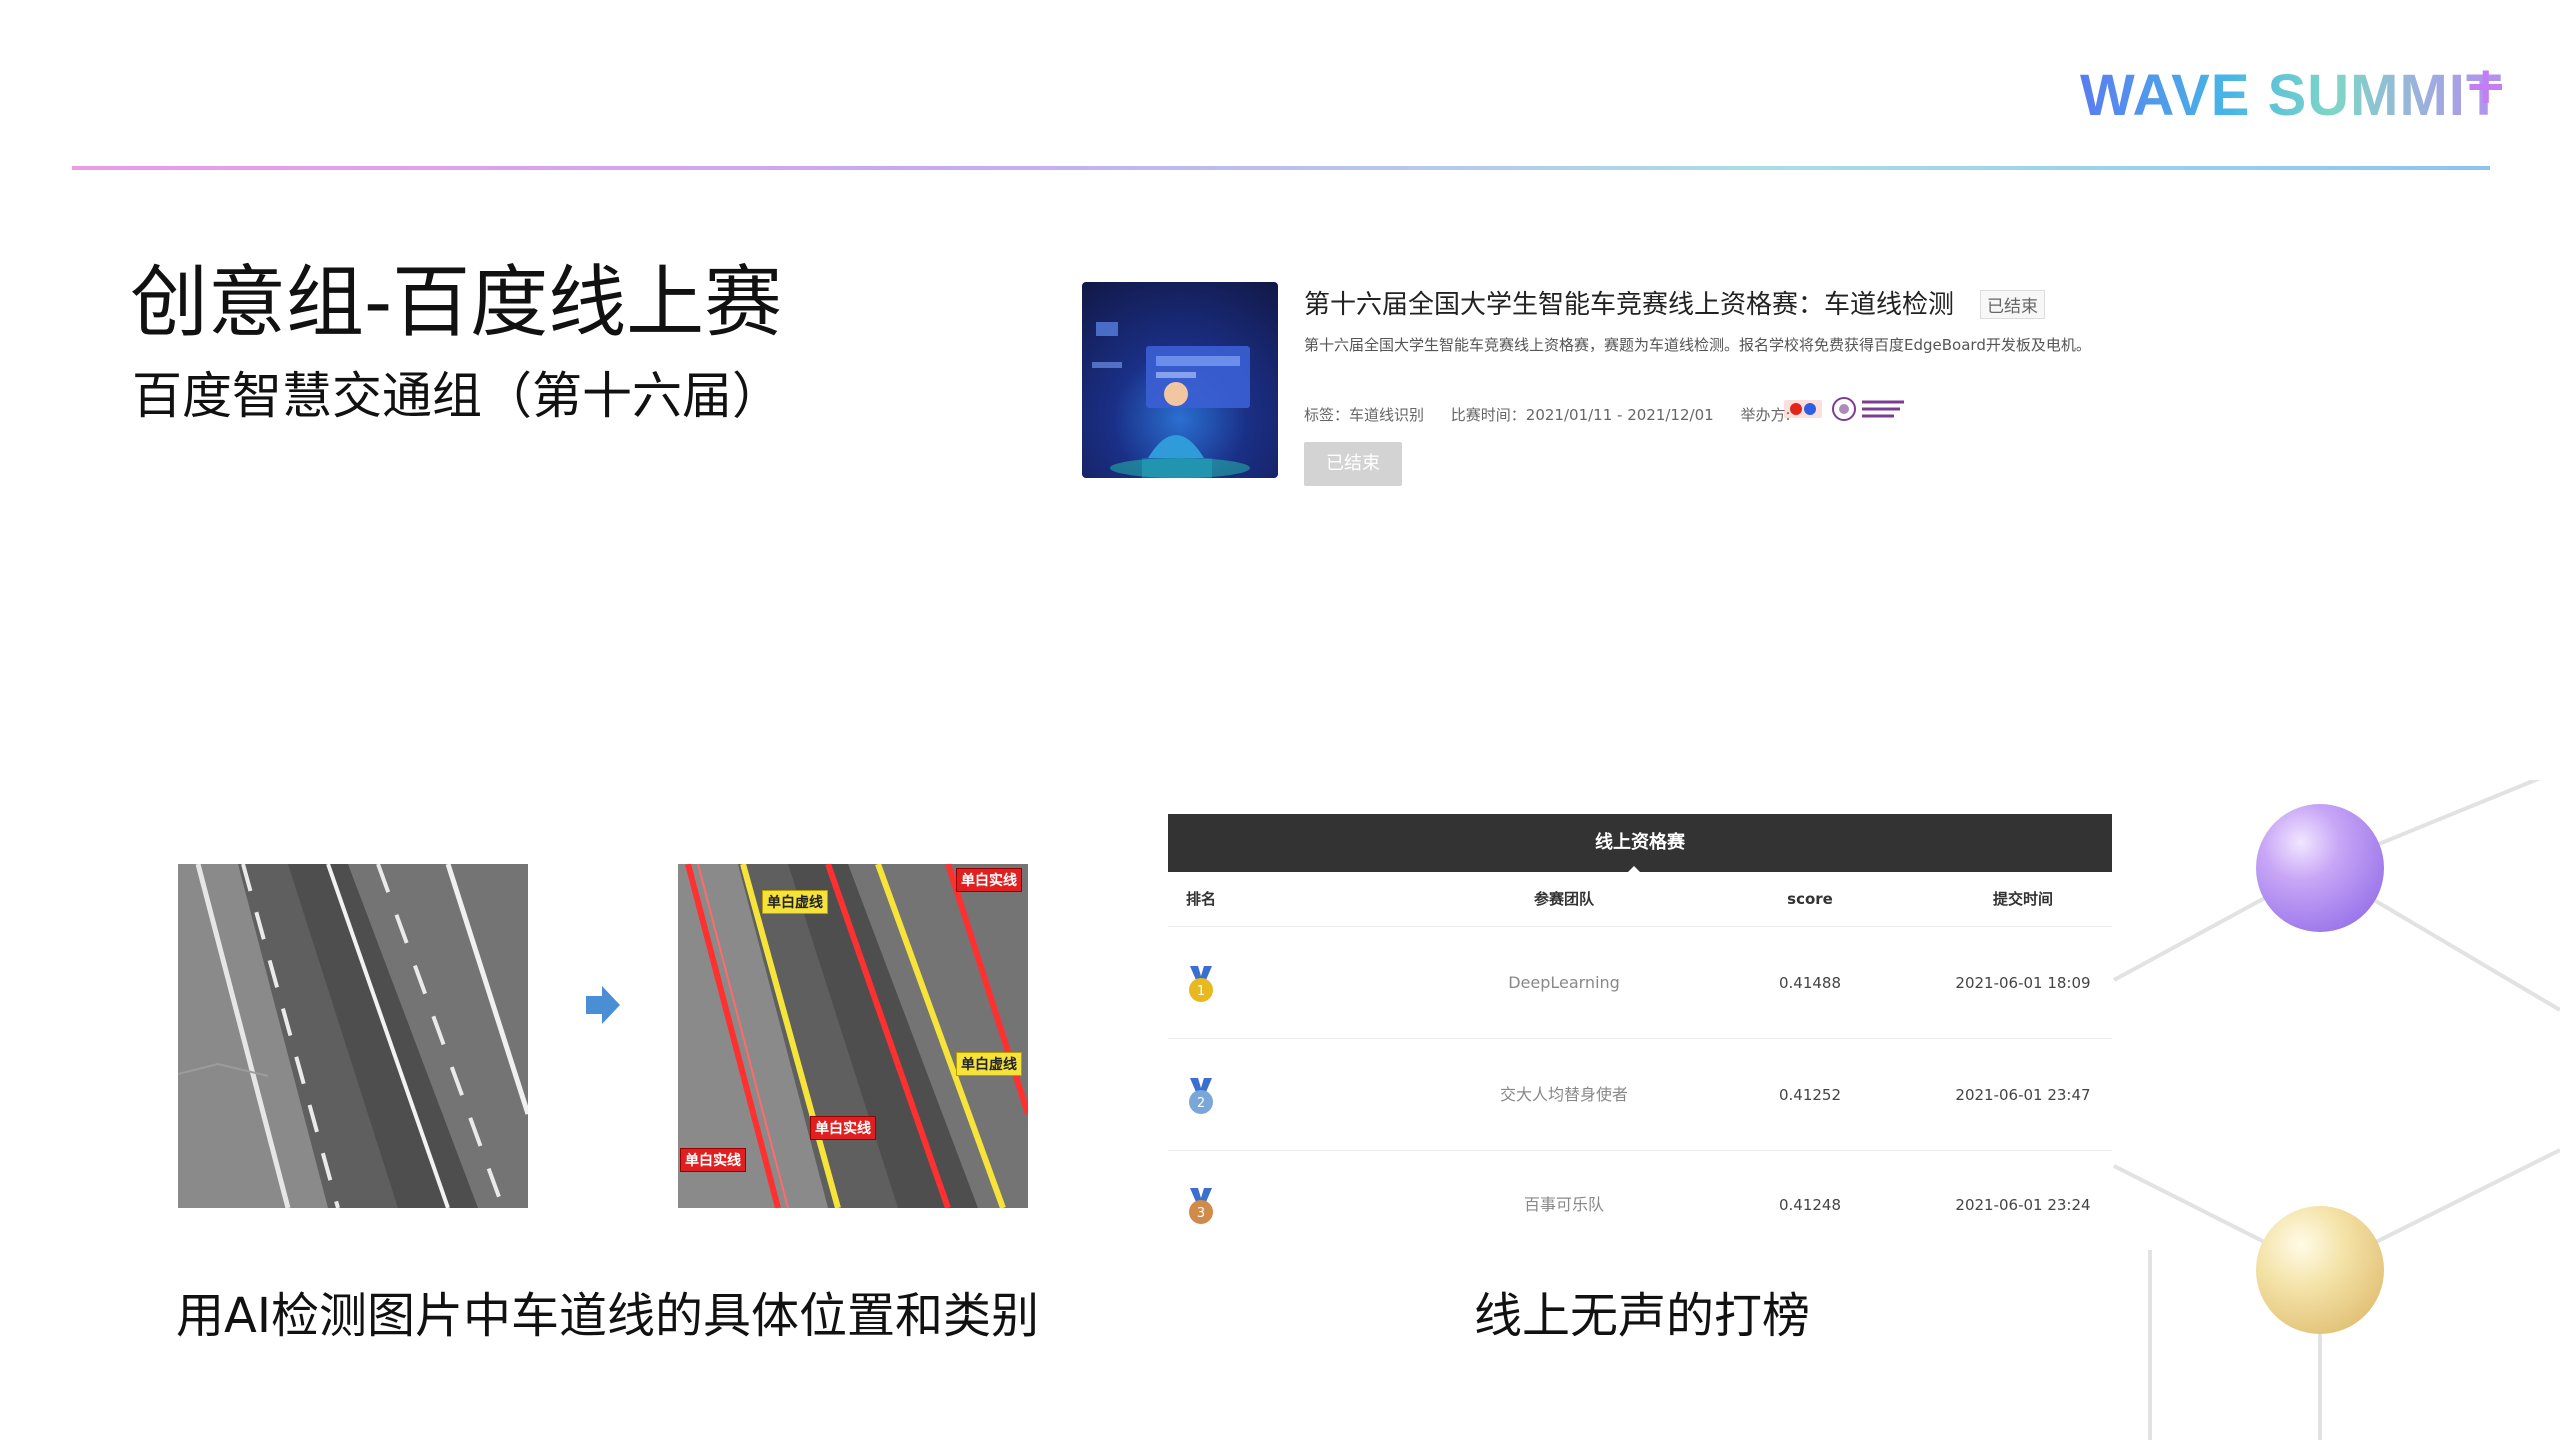  What do you see at coordinates (1810, 983) in the screenshot?
I see `team-score: 0.41488` at bounding box center [1810, 983].